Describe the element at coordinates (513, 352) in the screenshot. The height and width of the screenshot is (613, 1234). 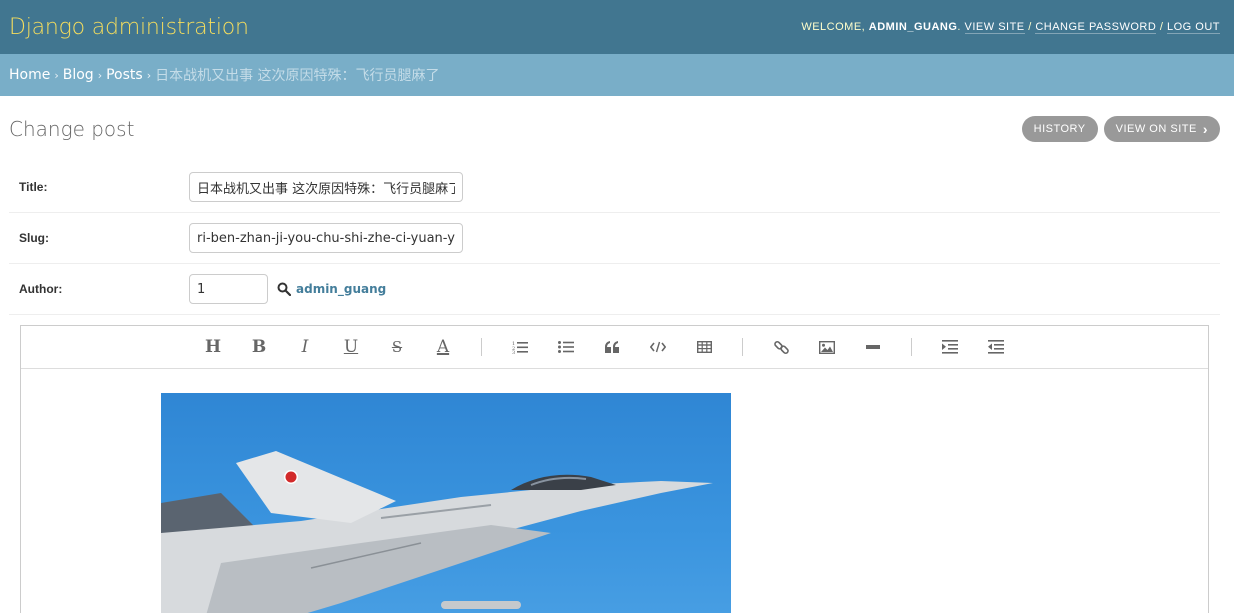
I see `svg-text: 3` at that location.